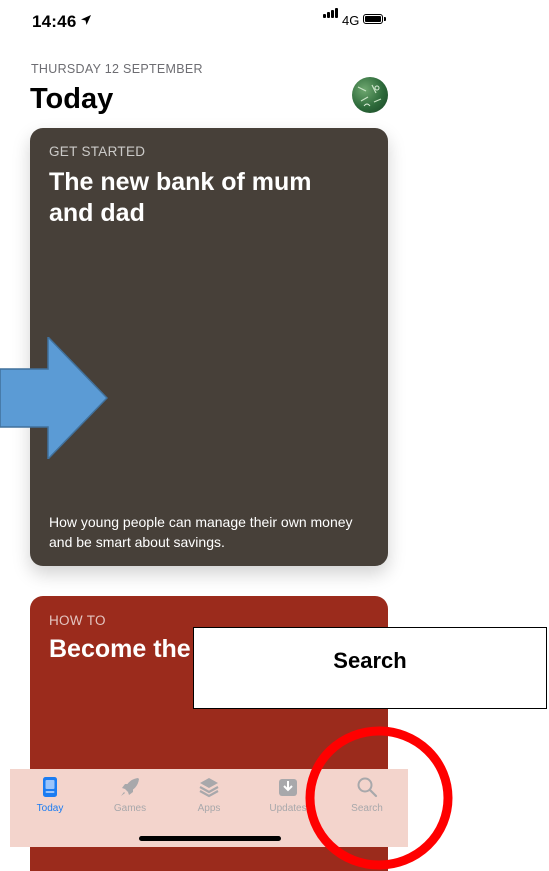 This screenshot has height=871, width=549. I want to click on download-icon, so click(288, 787).